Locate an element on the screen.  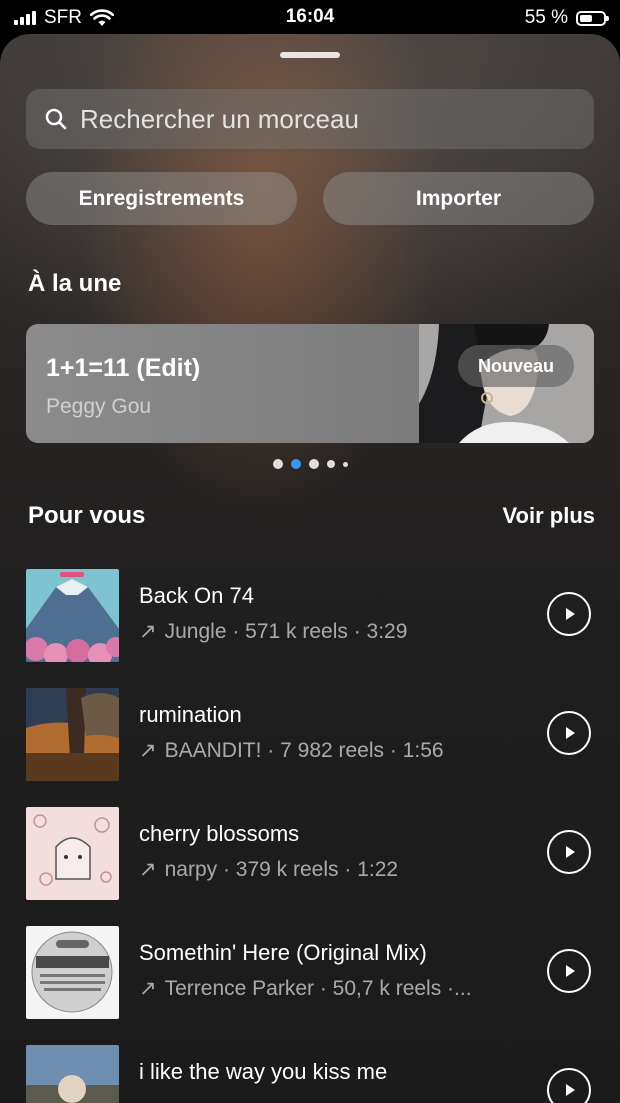
new-badge: Nouveau is located at coordinates (515, 366).